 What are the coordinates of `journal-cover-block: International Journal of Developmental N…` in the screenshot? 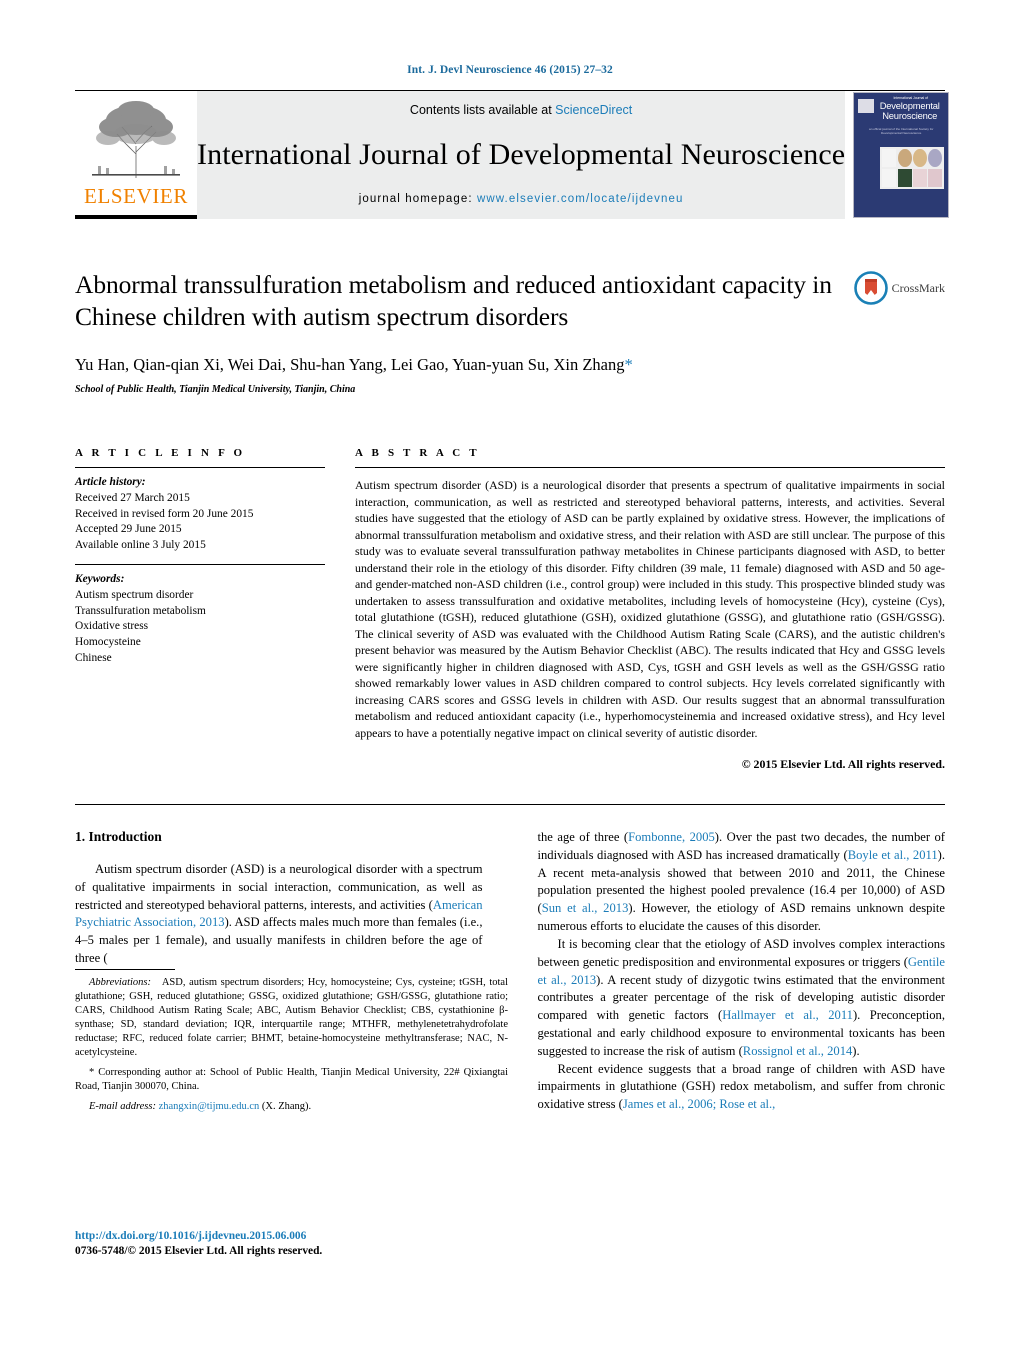 It's located at (901, 155).